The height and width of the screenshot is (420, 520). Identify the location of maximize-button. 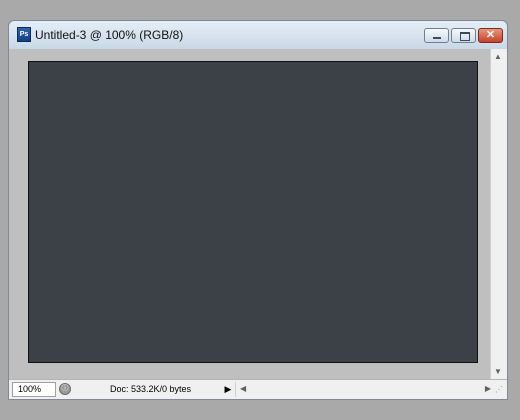
(463, 35).